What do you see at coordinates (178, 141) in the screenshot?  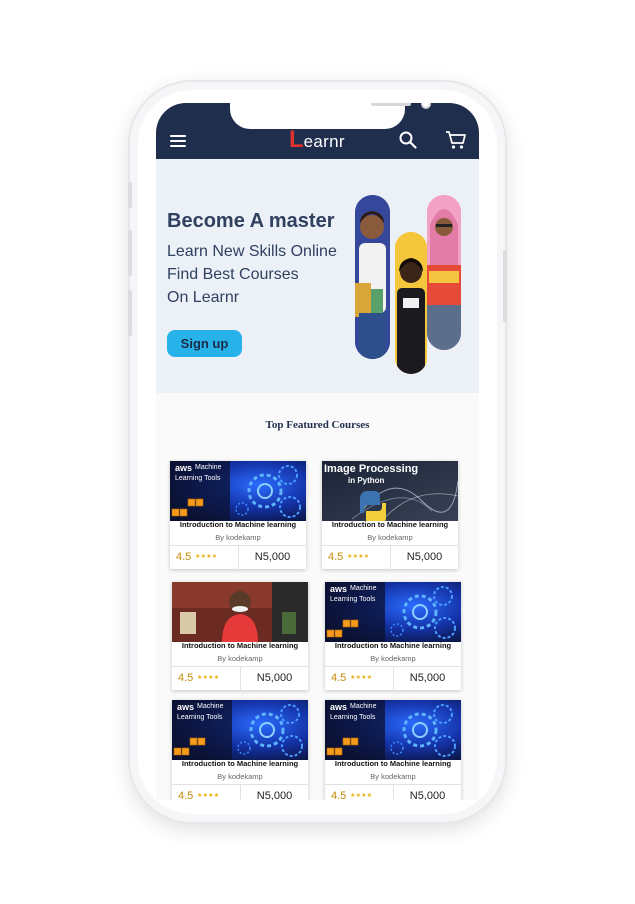 I see `hamburger-menu-icon` at bounding box center [178, 141].